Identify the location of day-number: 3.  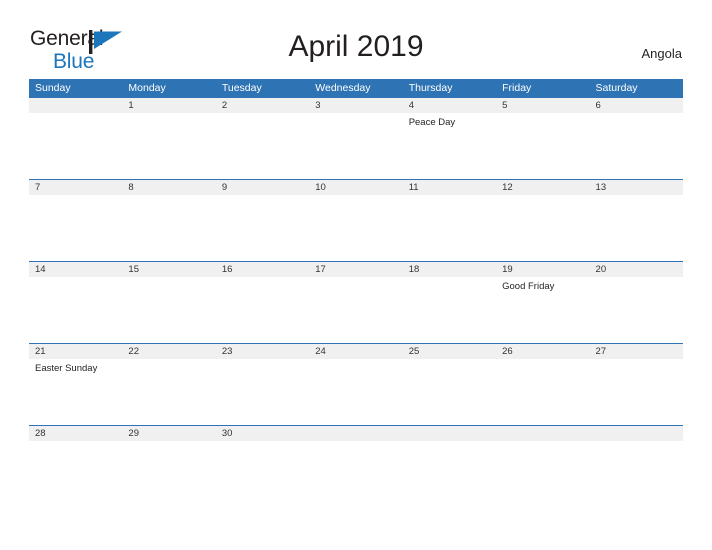
(355, 105).